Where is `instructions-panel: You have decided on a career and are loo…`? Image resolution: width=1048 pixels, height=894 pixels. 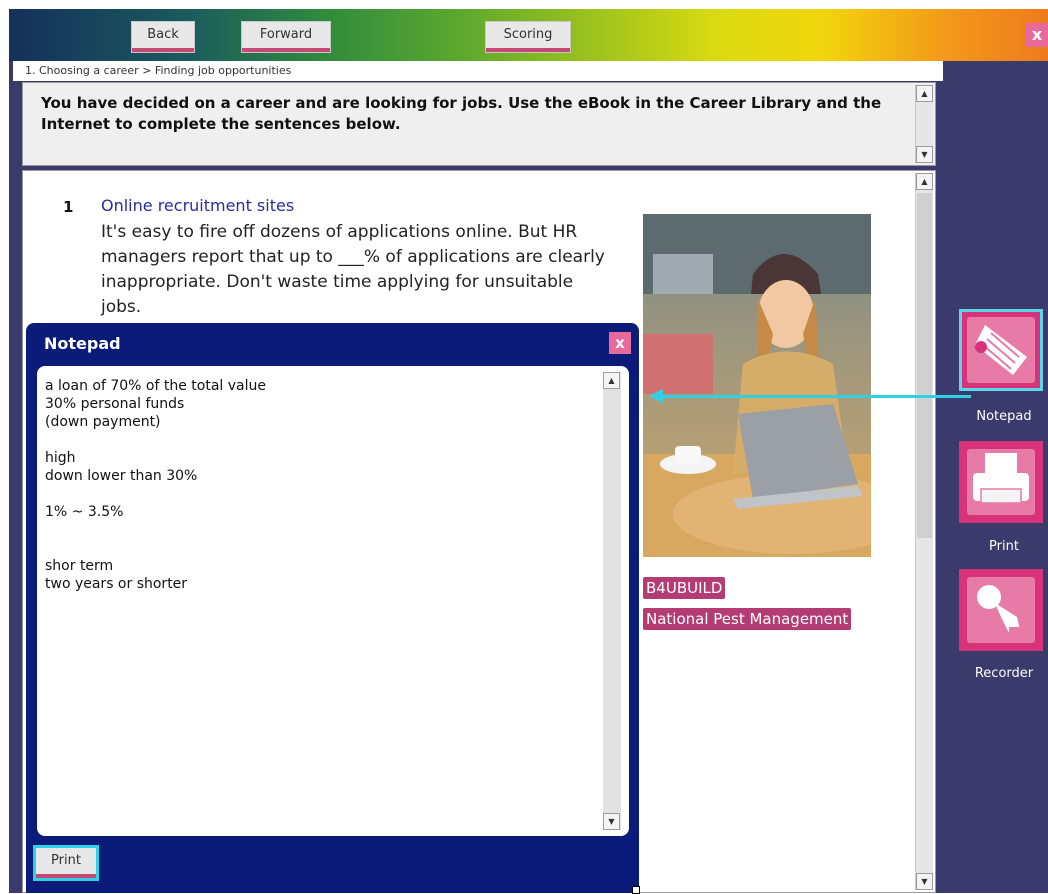 instructions-panel: You have decided on a career and are loo… is located at coordinates (479, 124).